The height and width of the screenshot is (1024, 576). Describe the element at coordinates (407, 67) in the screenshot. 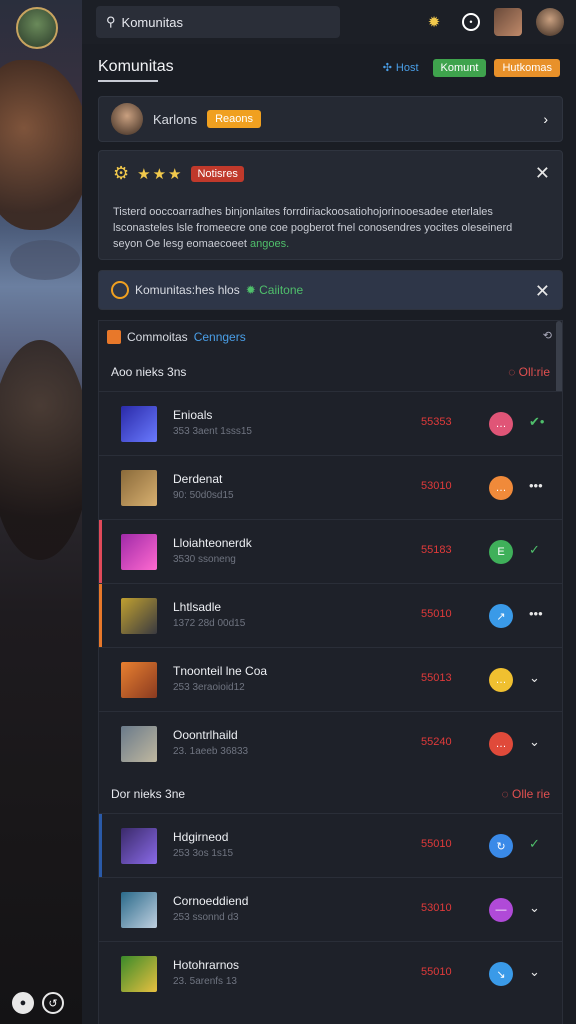

I see `host-label: Host` at that location.